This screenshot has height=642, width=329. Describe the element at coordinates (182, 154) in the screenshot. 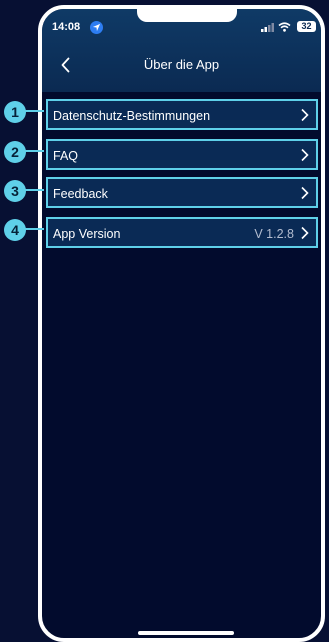

I see `menu-item-faq: FAQ` at that location.